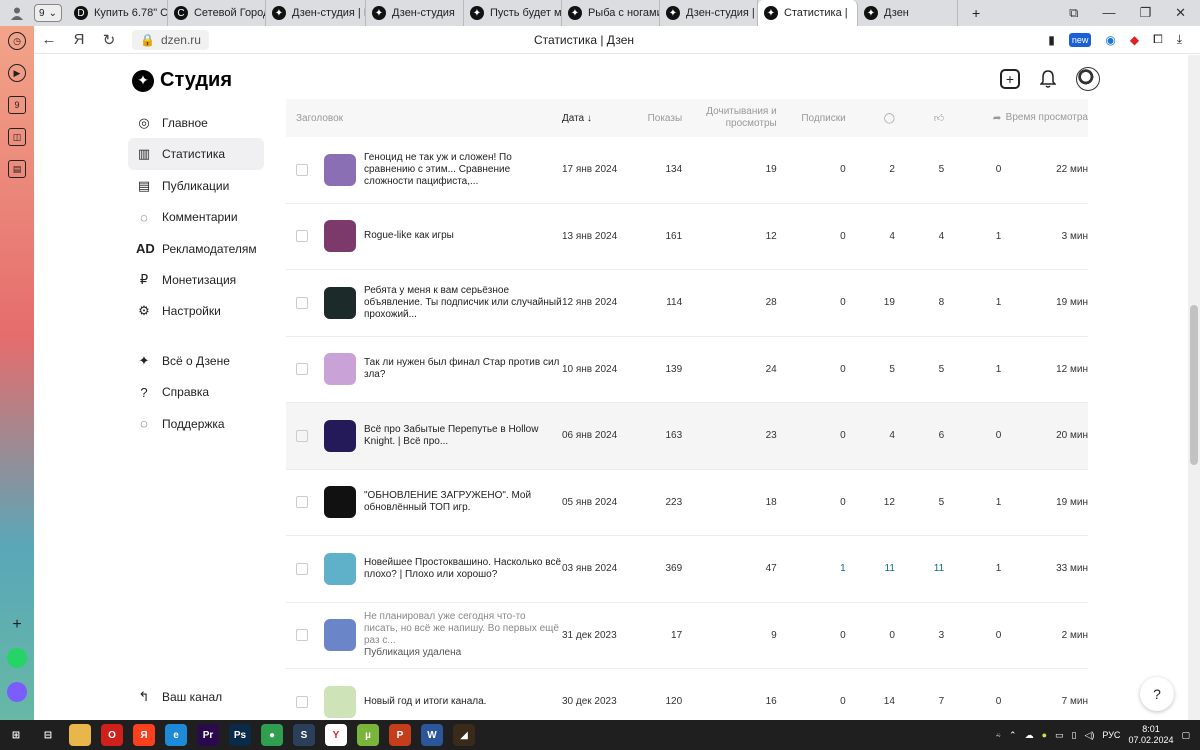 Image resolution: width=1200 pixels, height=750 pixels. What do you see at coordinates (17, 658) in the screenshot?
I see `whatsapp-icon` at bounding box center [17, 658].